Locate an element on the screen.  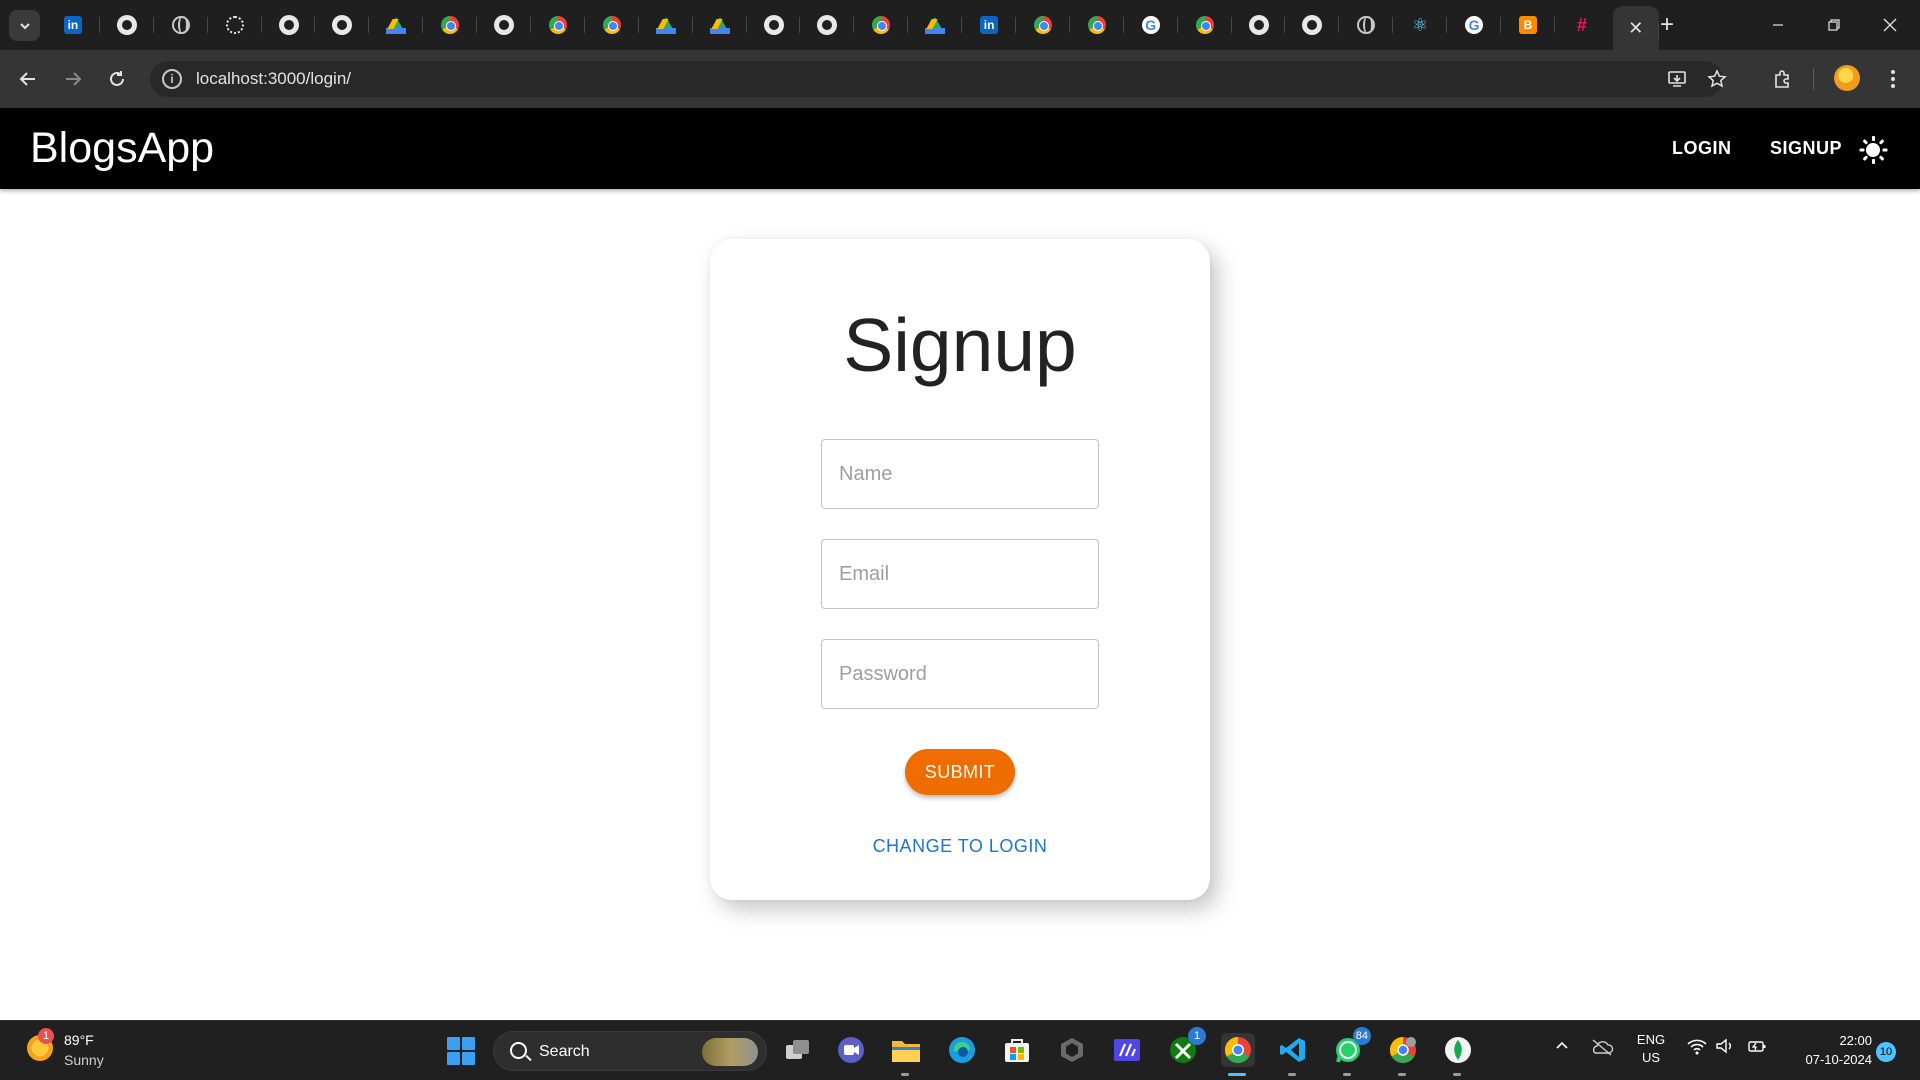
tab-search-button is located at coordinates (24, 25).